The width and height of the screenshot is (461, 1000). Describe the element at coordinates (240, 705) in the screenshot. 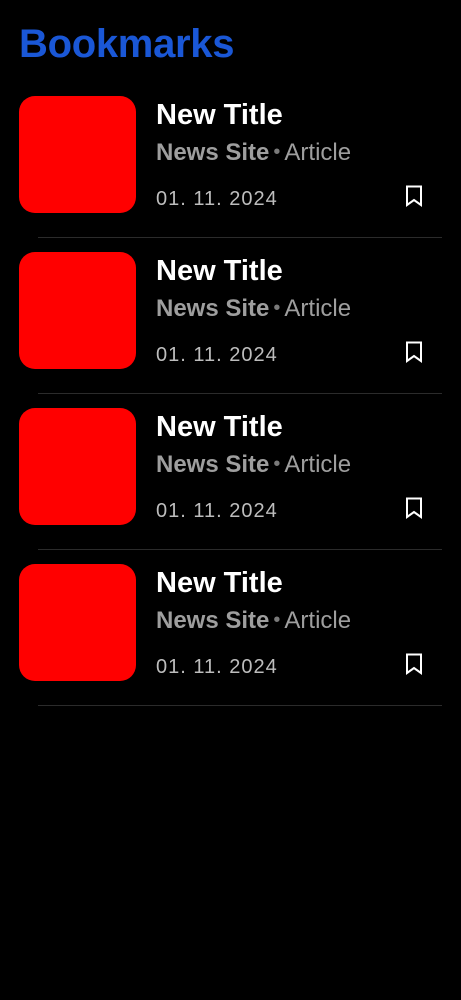

I see `divider` at that location.